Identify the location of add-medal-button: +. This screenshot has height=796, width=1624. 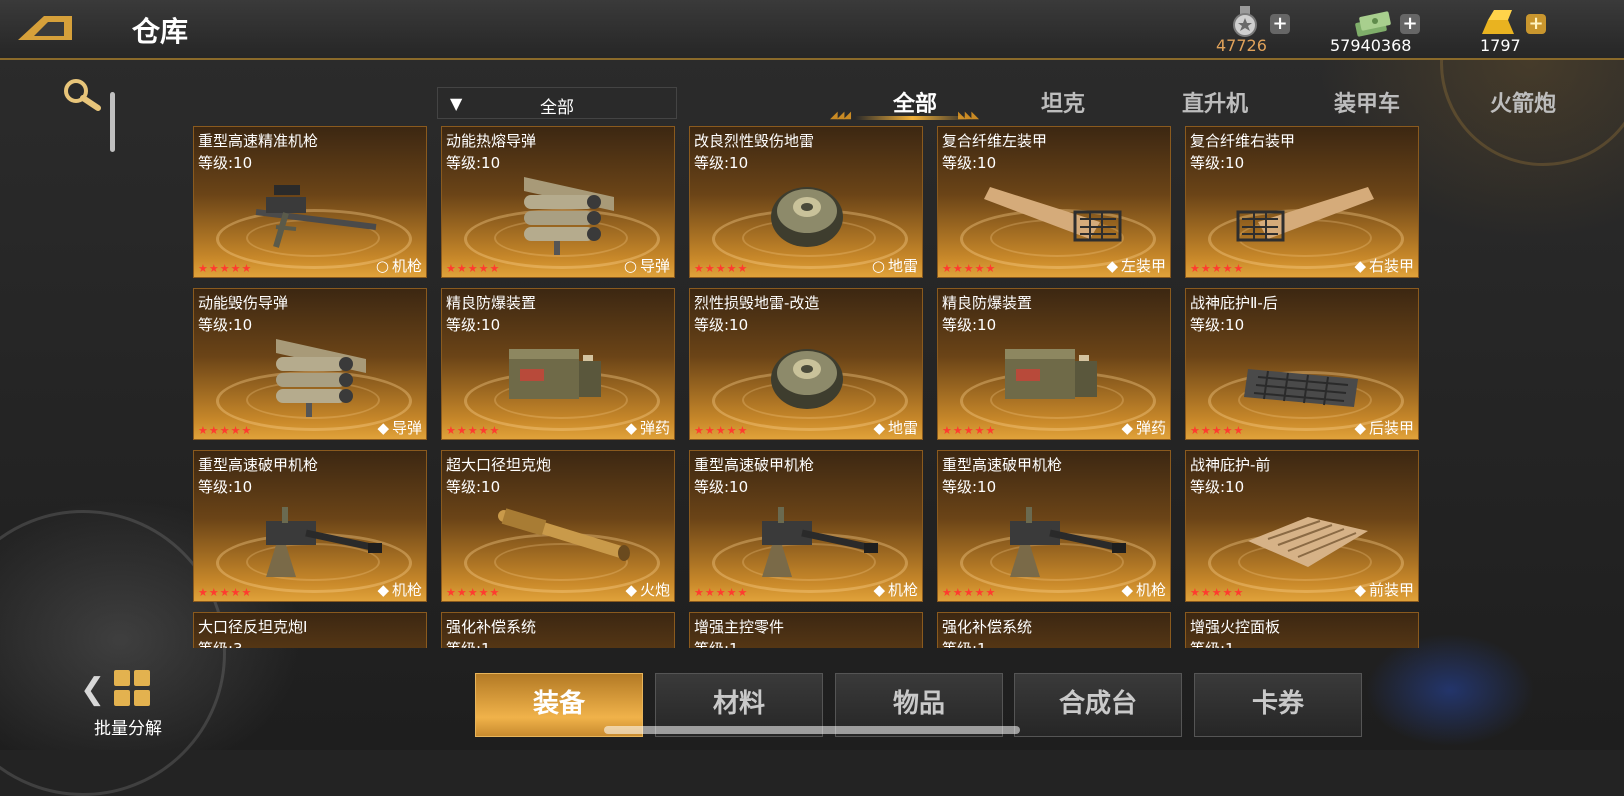
(1280, 24).